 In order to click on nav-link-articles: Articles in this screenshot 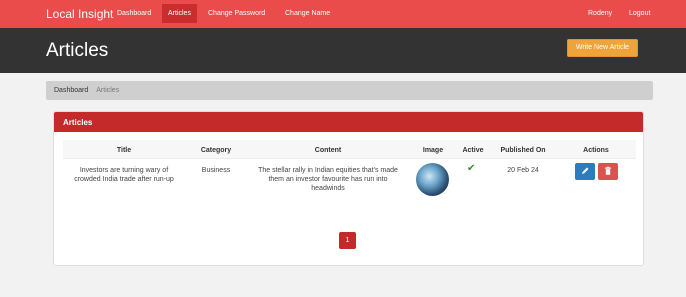, I will do `click(179, 13)`.